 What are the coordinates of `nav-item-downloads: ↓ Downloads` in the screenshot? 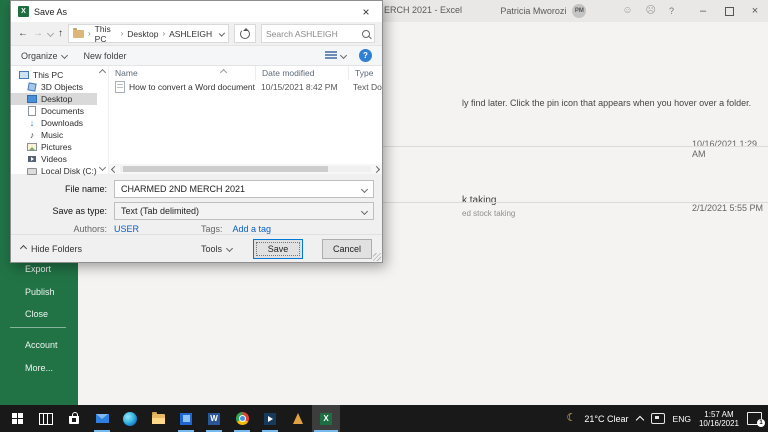 It's located at (54, 123).